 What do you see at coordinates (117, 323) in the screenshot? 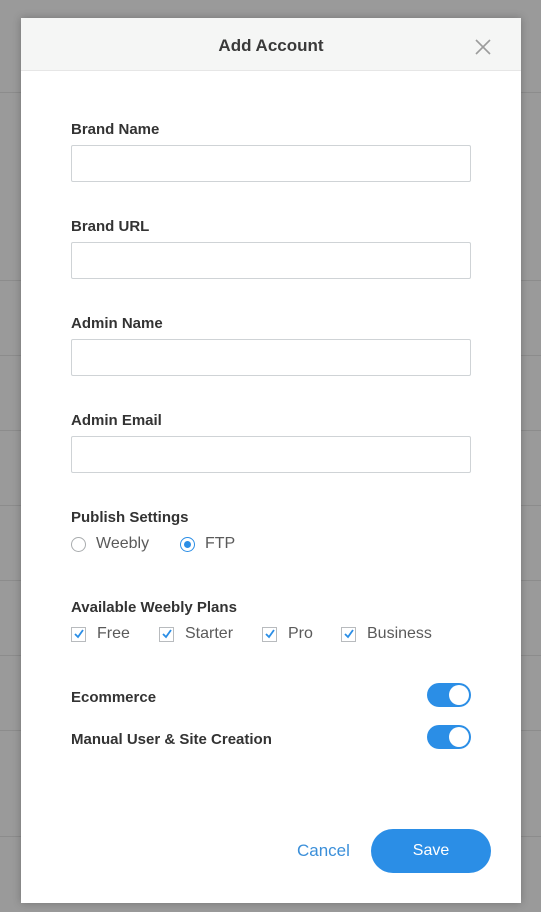
I see `admin-name-label: Admin Name` at bounding box center [117, 323].